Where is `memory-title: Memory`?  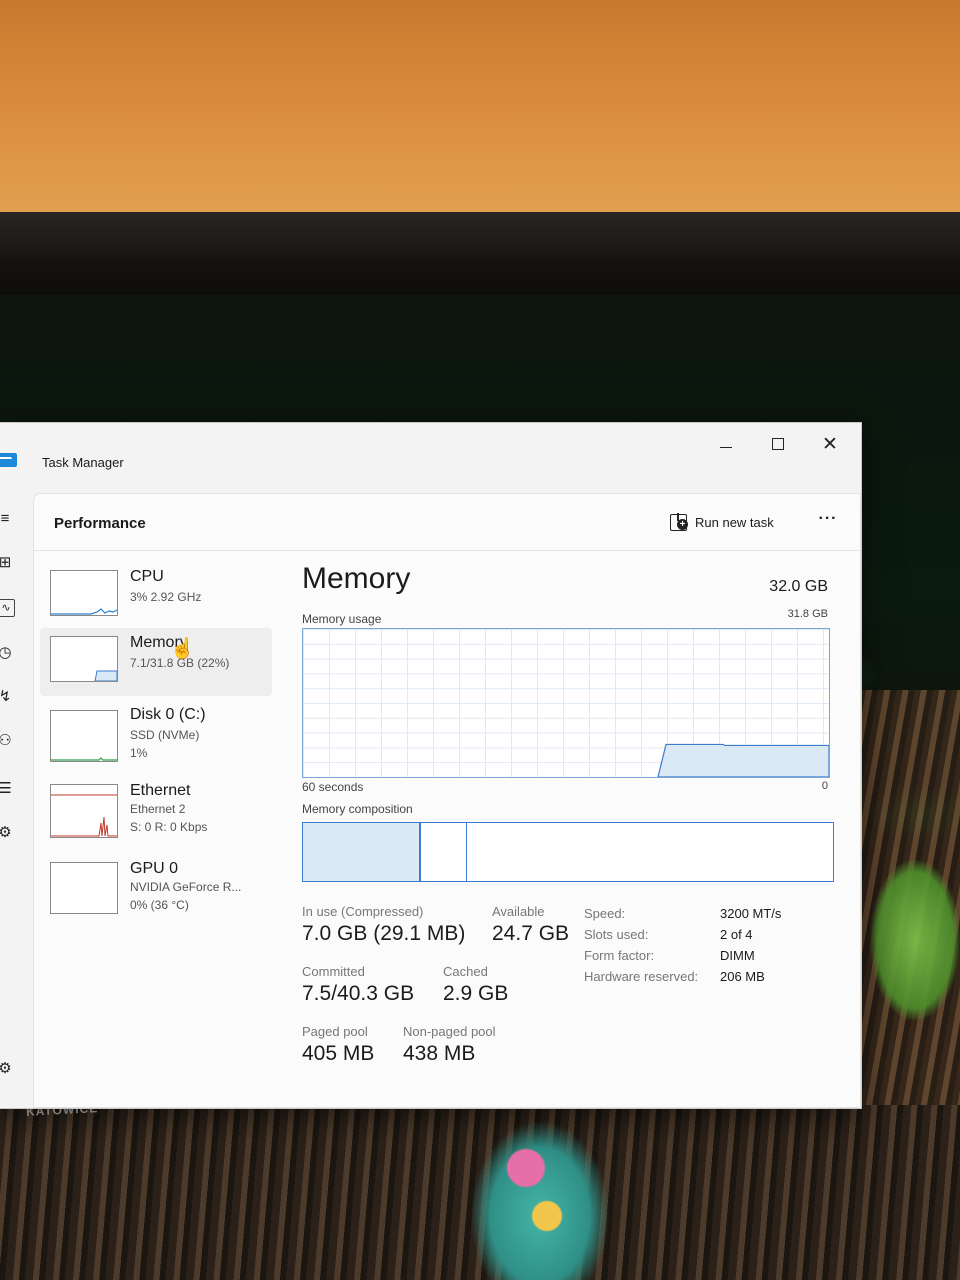
memory-title: Memory is located at coordinates (356, 578).